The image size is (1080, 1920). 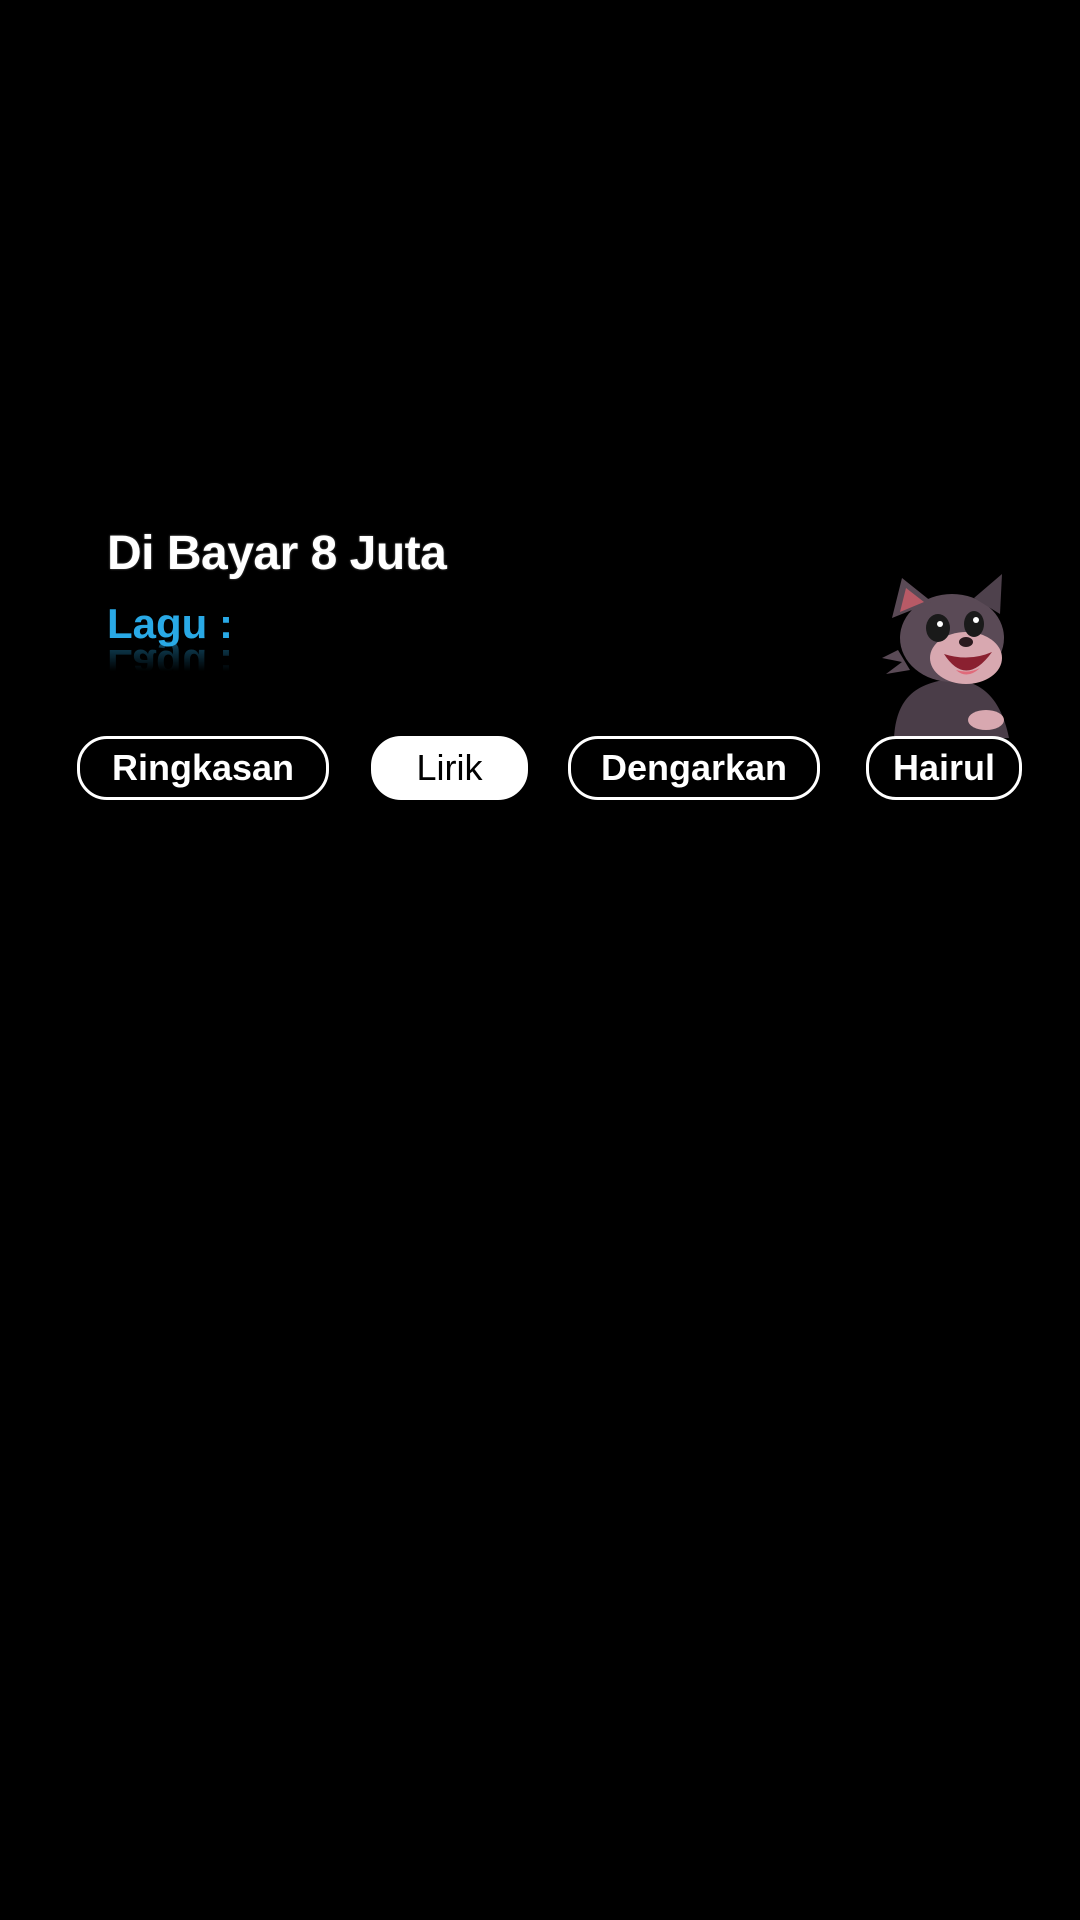 I want to click on tab-hairul: Hairul, so click(x=944, y=768).